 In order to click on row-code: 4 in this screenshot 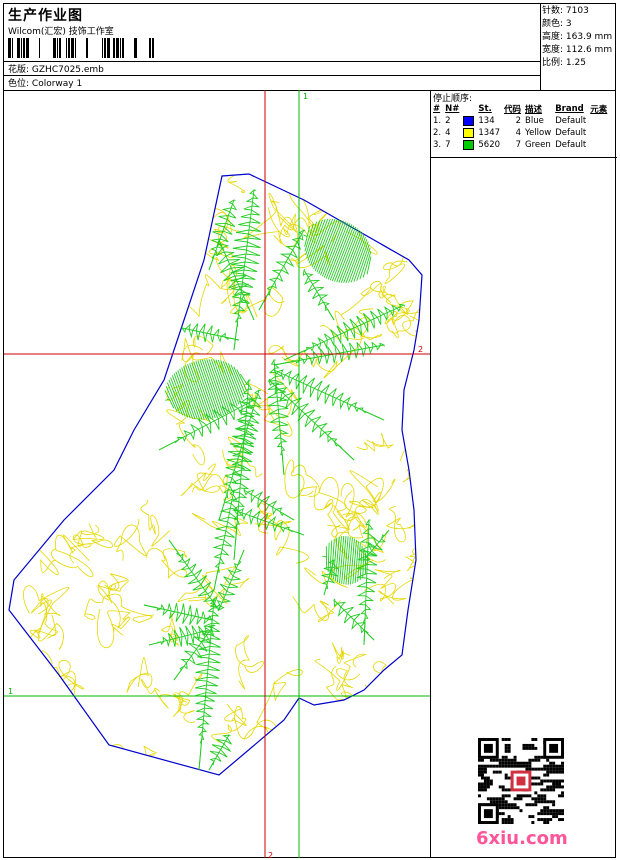, I will do `click(518, 133)`.